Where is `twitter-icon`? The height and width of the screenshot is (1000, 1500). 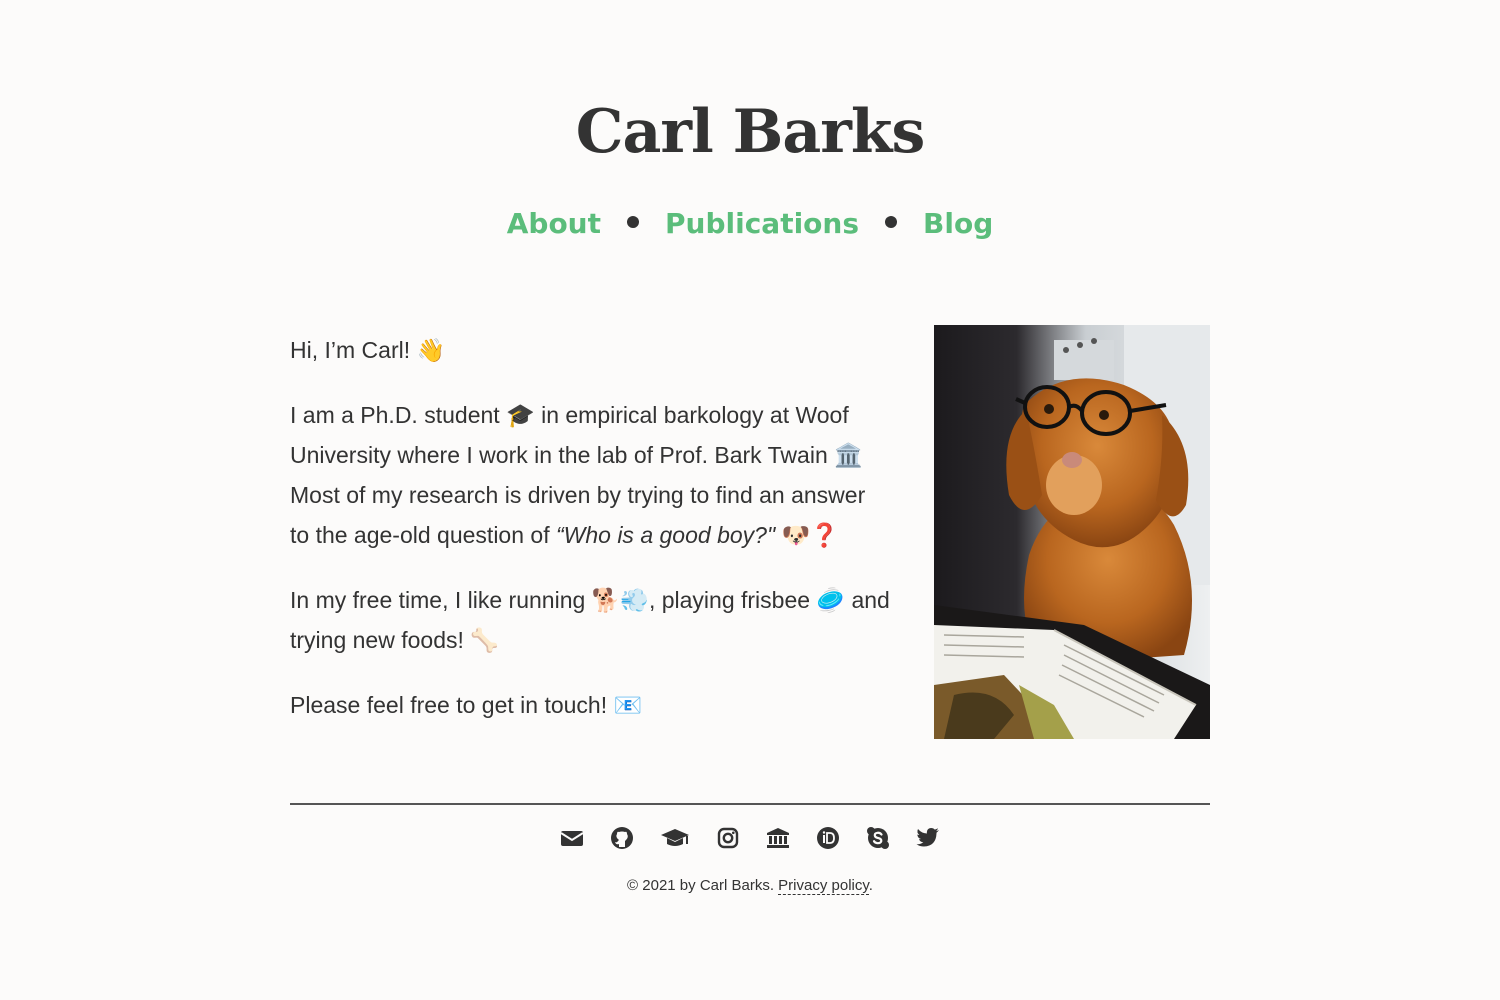
twitter-icon is located at coordinates (928, 838).